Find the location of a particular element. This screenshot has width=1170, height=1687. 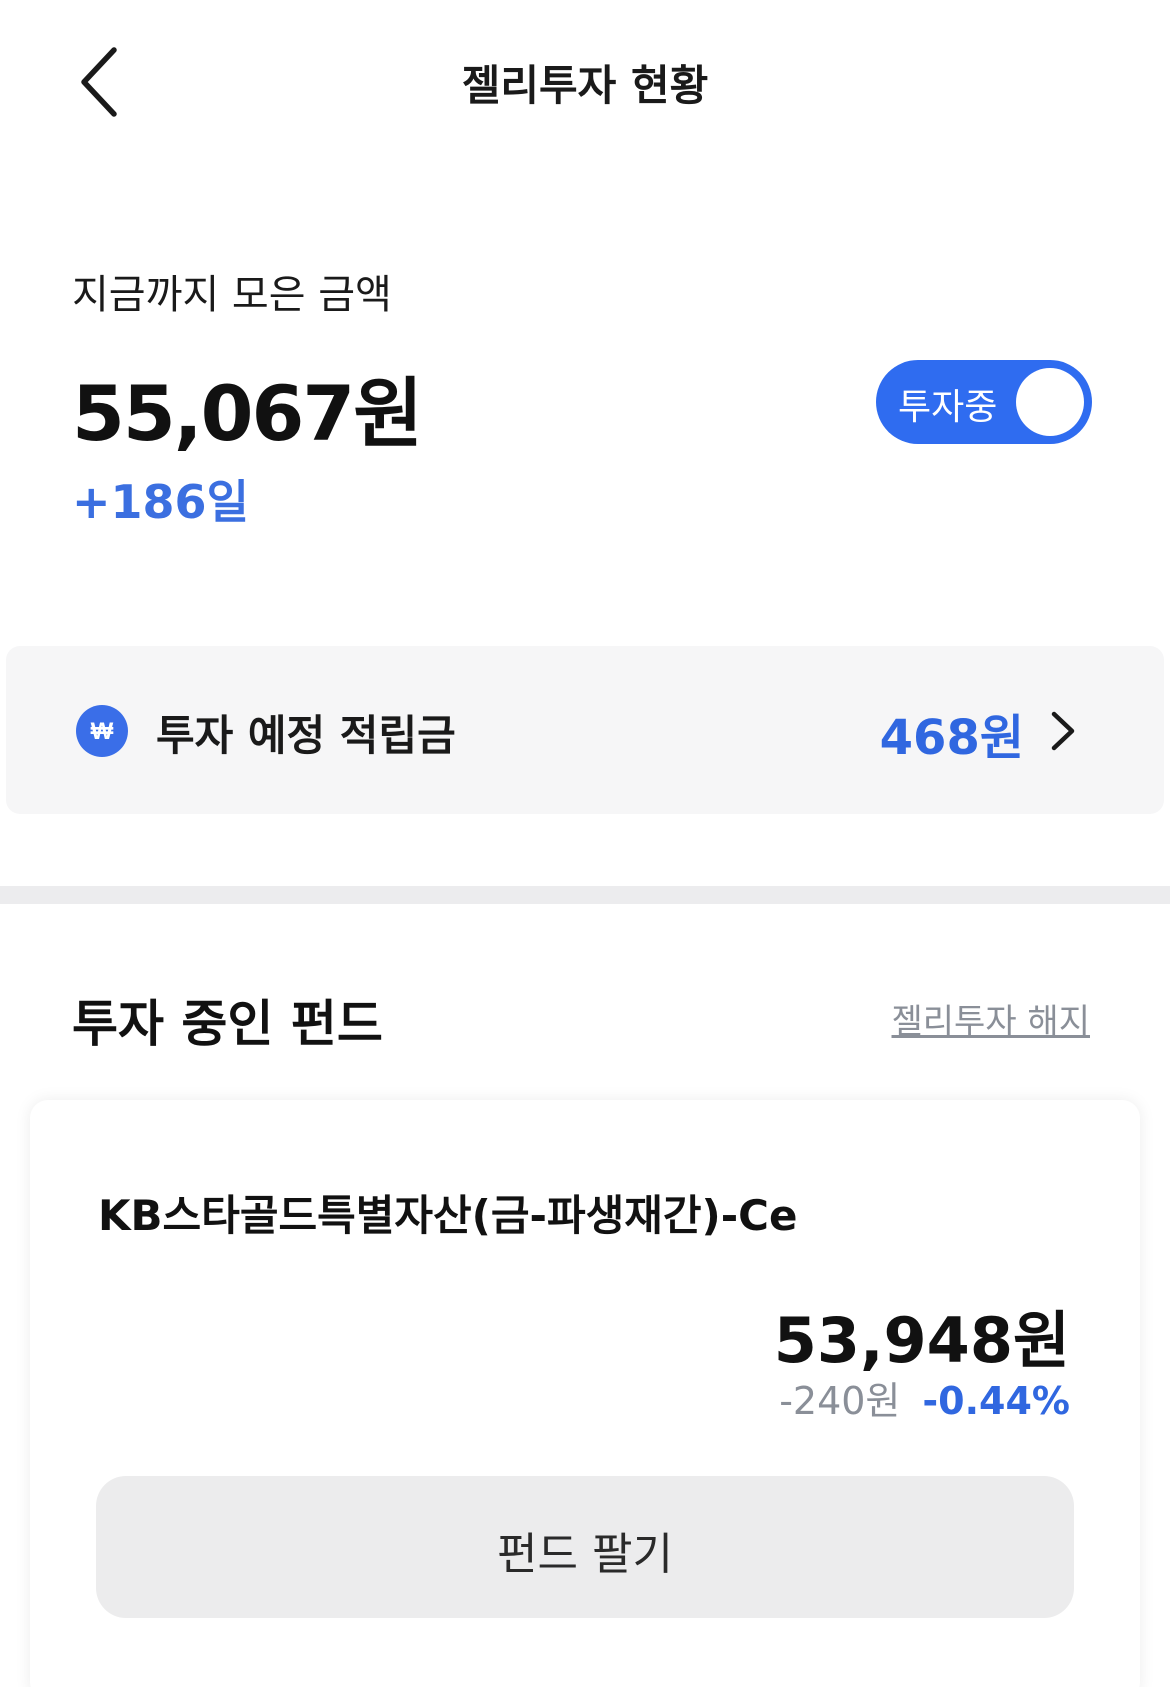

total-saved-label-wrap: 지금까지 모은 금액 is located at coordinates (232, 291).